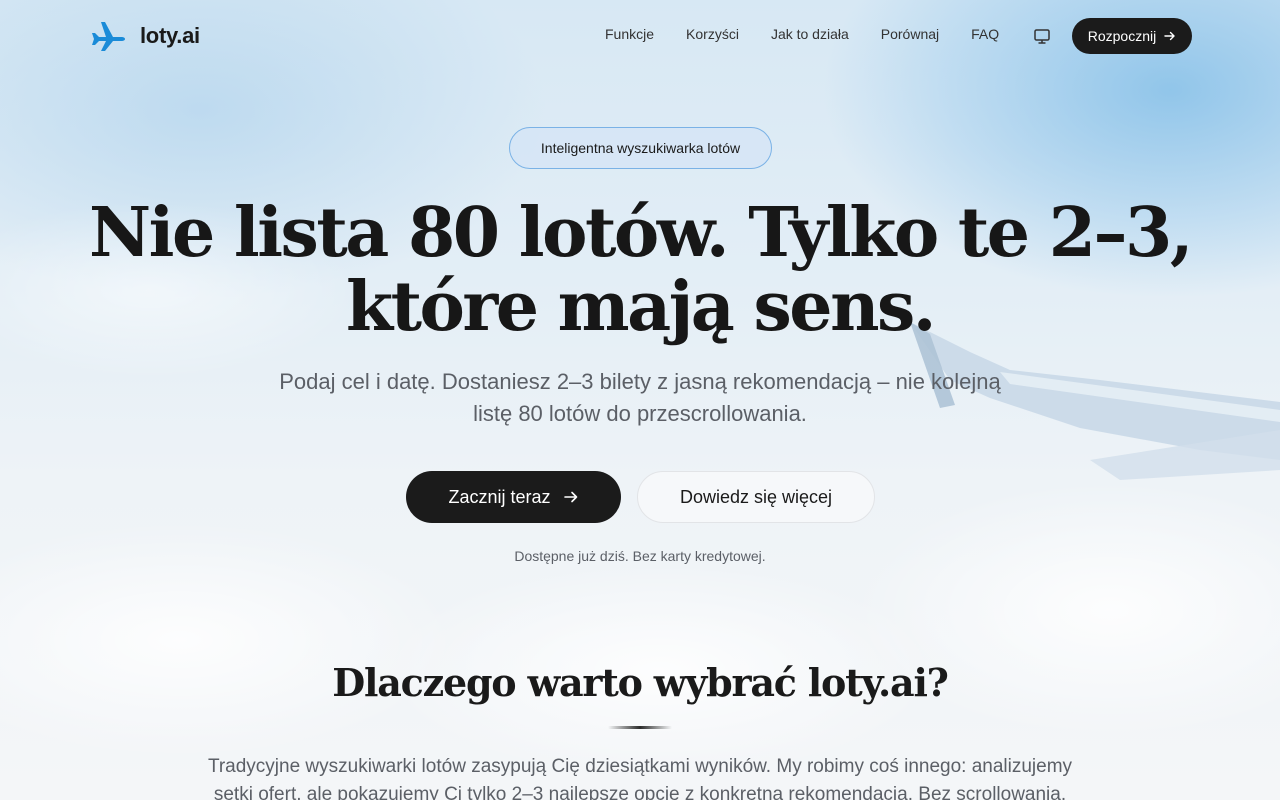  What do you see at coordinates (640, 556) in the screenshot?
I see `availability-note: Dostępne już dziś. Bez karty kredytowej.` at bounding box center [640, 556].